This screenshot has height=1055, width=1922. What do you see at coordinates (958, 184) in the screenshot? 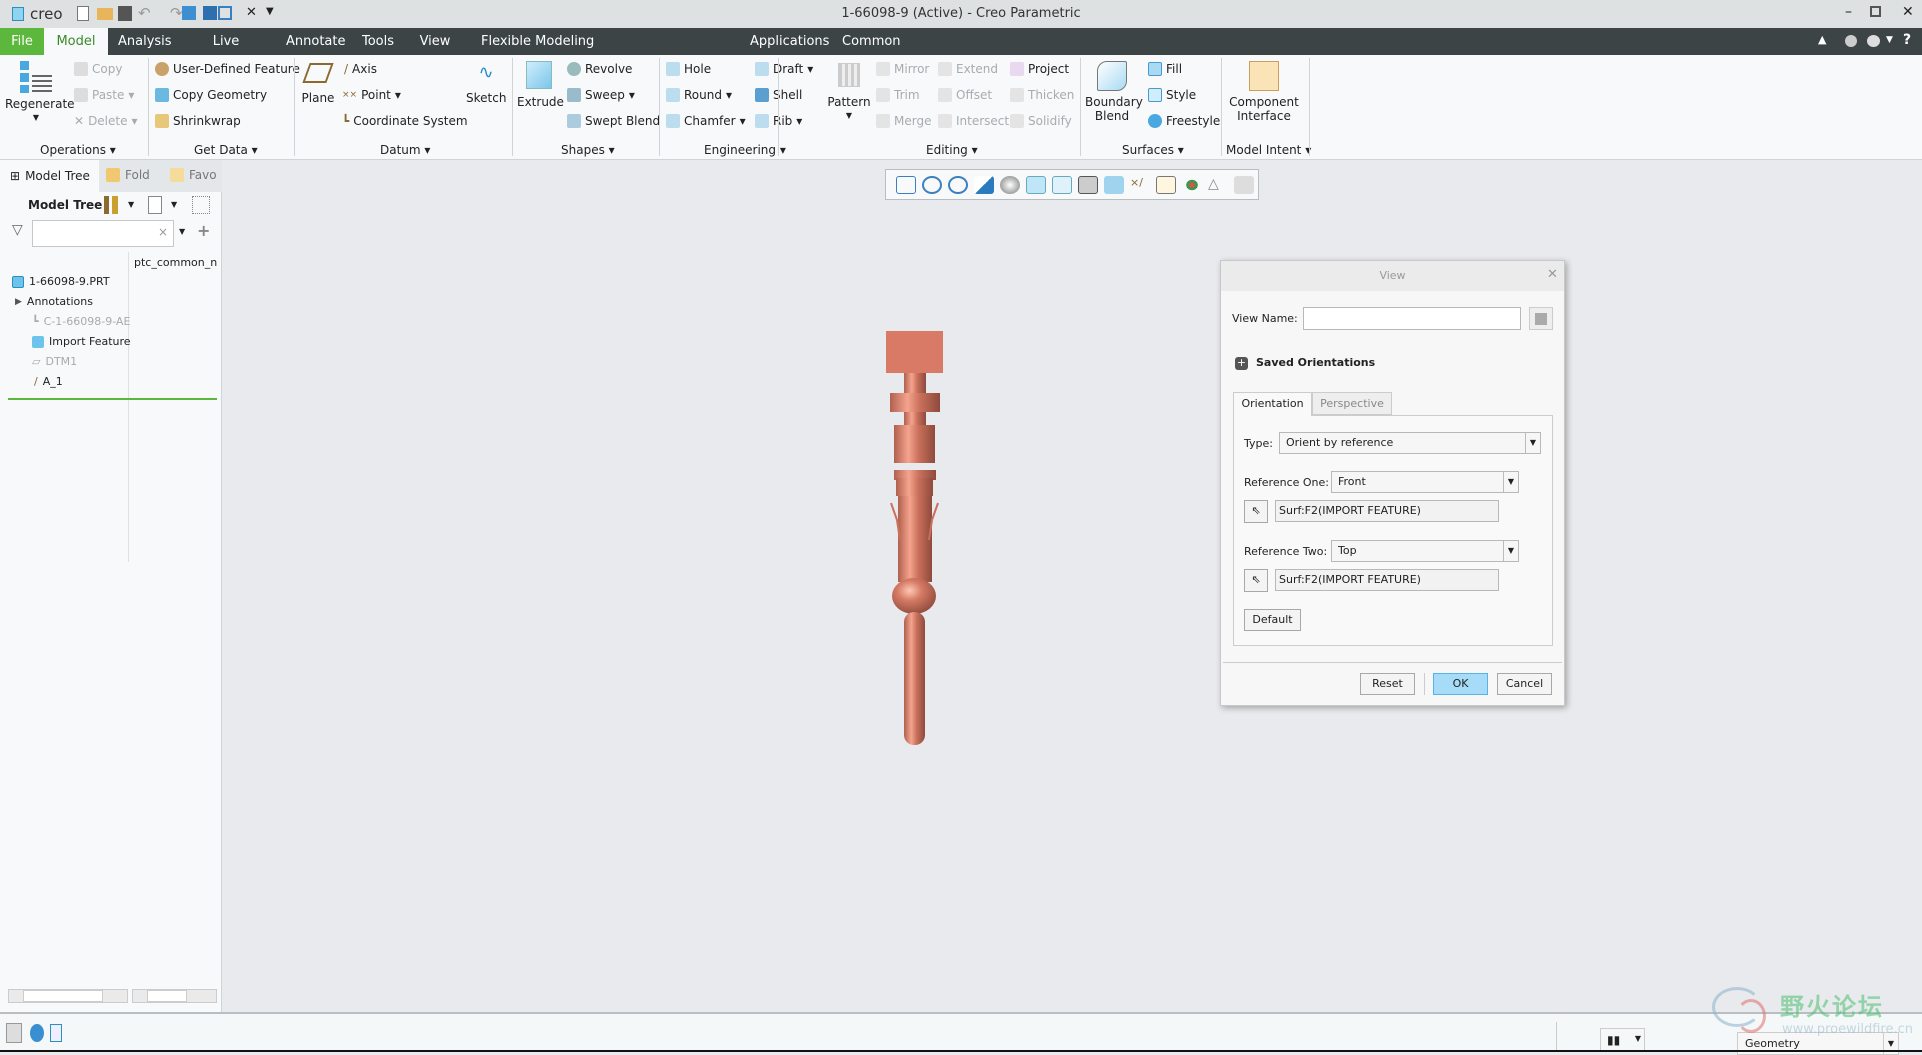
I see `zoom-out-icon` at bounding box center [958, 184].